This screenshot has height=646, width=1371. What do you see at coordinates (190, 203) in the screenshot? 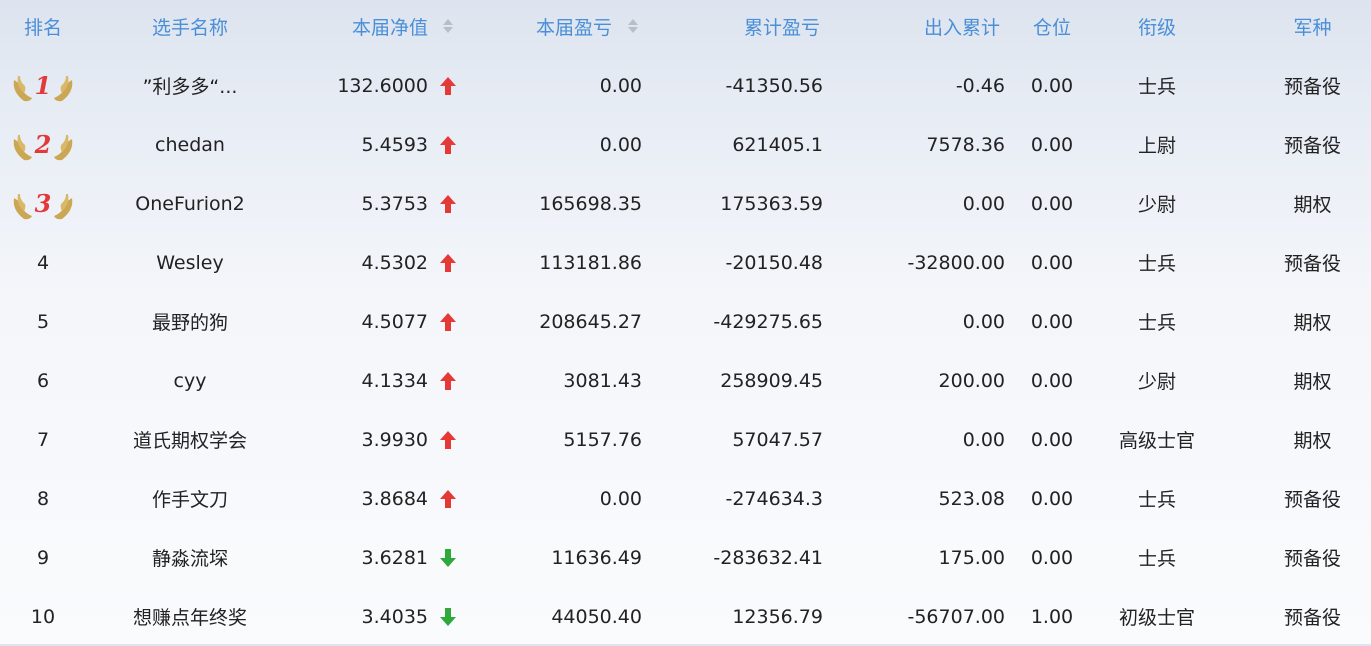
I see `player-name: OneFurion2` at bounding box center [190, 203].